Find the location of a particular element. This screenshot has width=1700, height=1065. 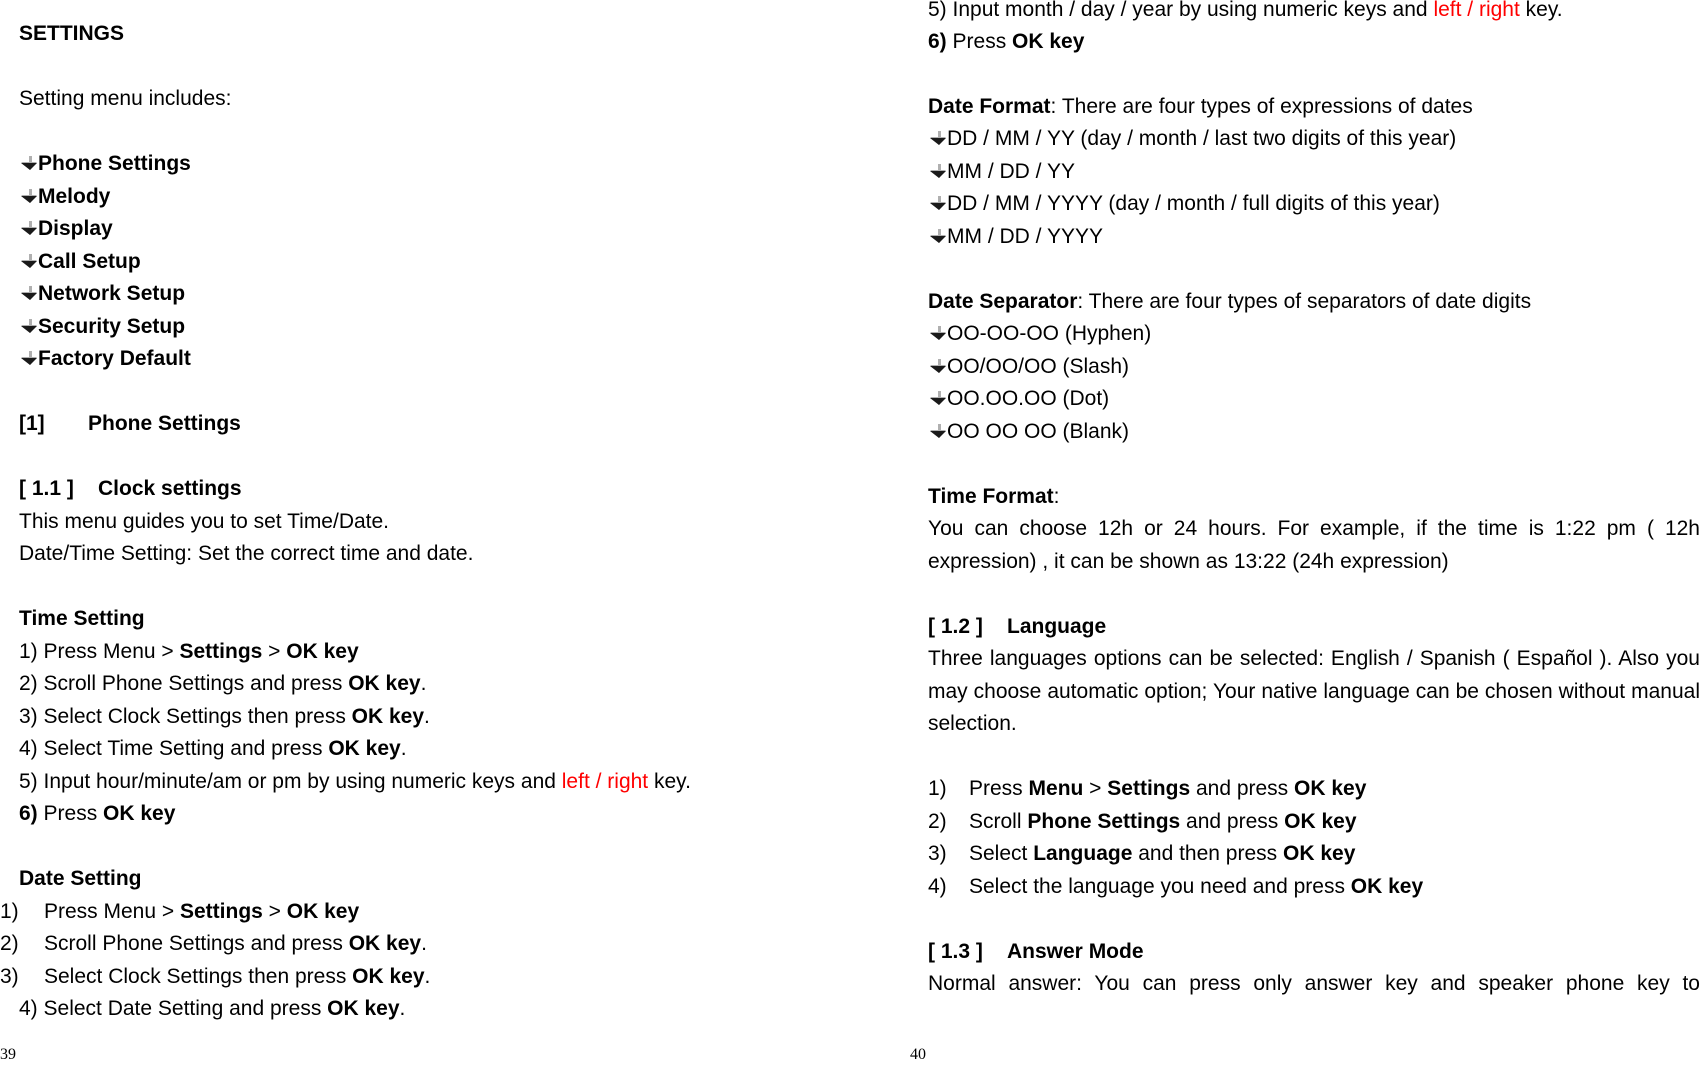

text-run: 6) is located at coordinates (28, 813).